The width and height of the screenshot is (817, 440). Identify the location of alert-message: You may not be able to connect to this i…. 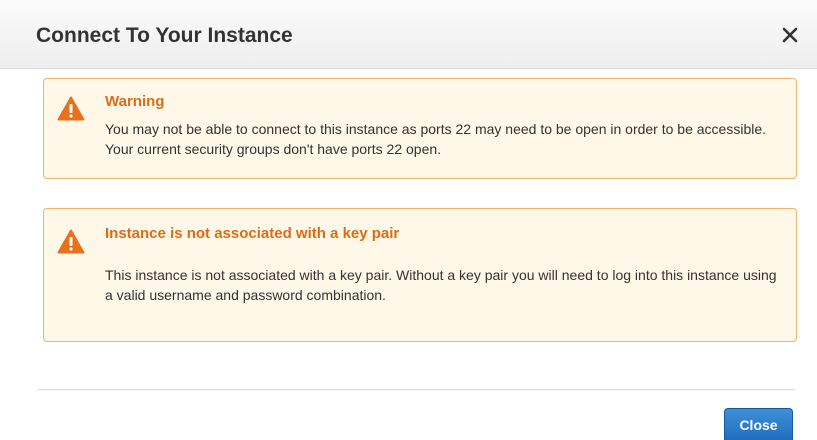
(436, 139).